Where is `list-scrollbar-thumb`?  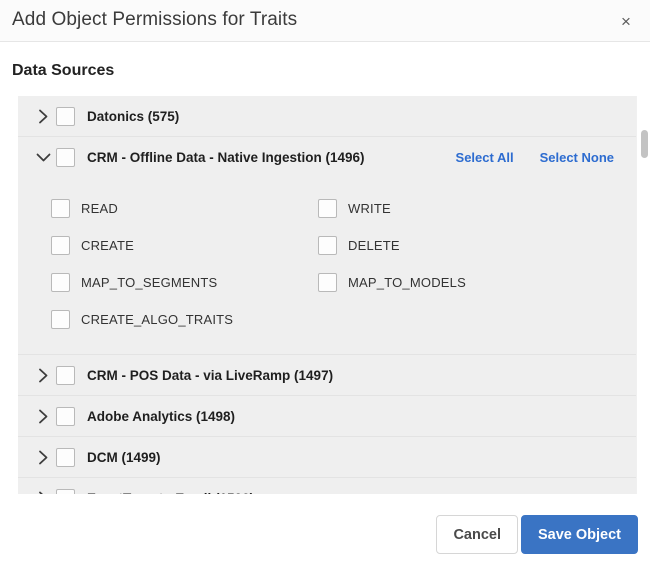
list-scrollbar-thumb is located at coordinates (644, 144).